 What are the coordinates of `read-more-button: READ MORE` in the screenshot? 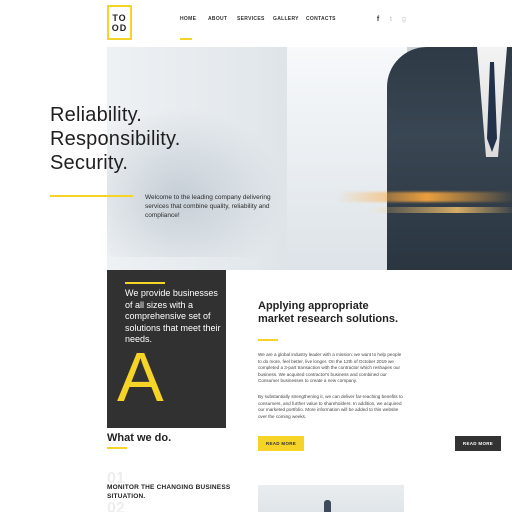 It's located at (281, 443).